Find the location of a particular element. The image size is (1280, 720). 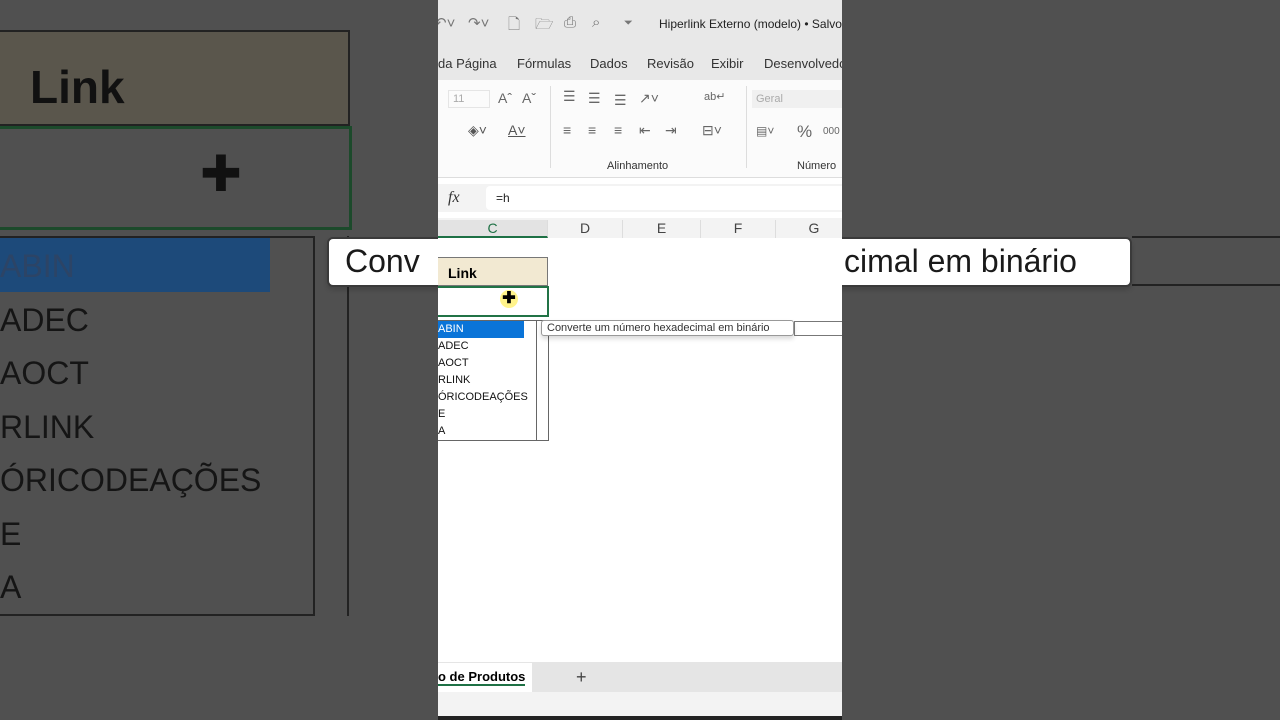

decrease-font-icon: Aˇ is located at coordinates (529, 98).